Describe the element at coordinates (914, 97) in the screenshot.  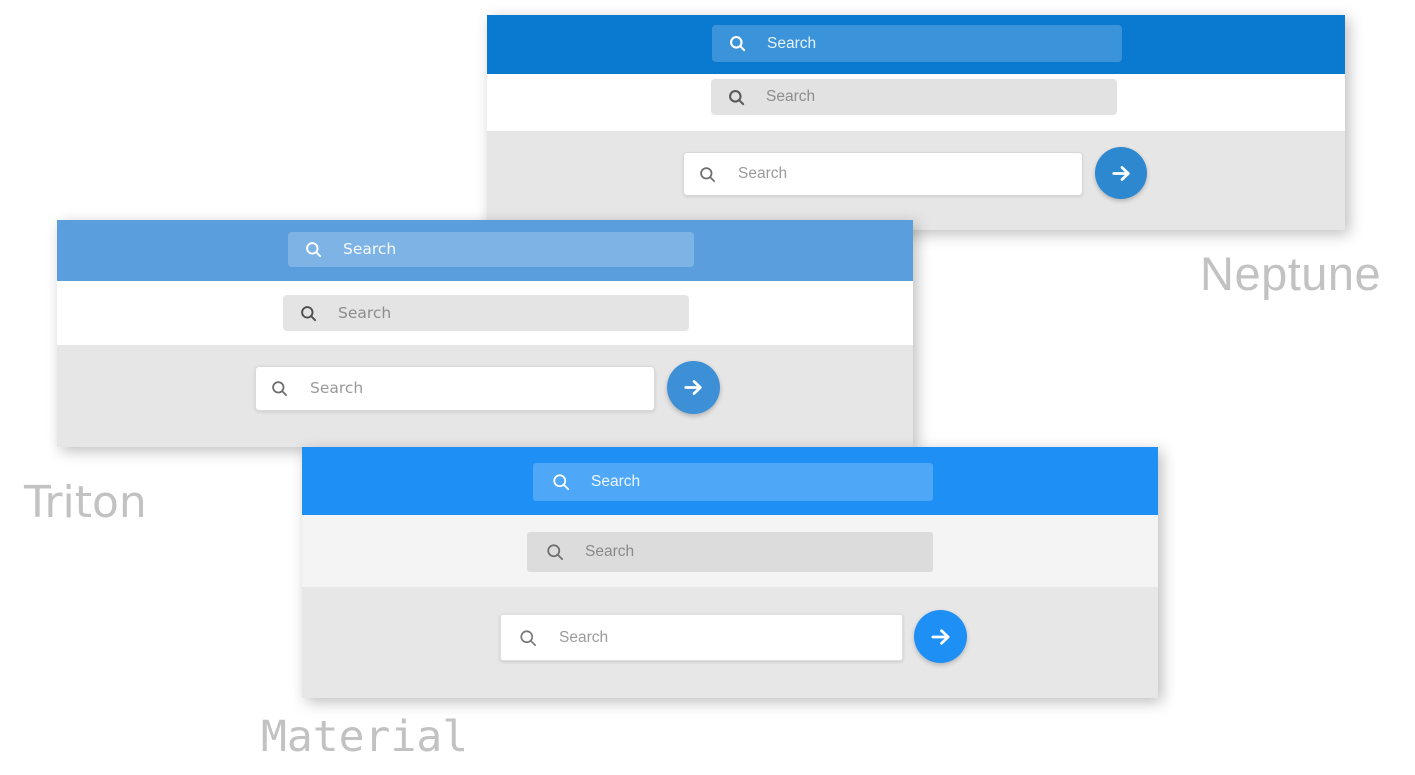
I see `neptune-mid-search-field: Search` at that location.